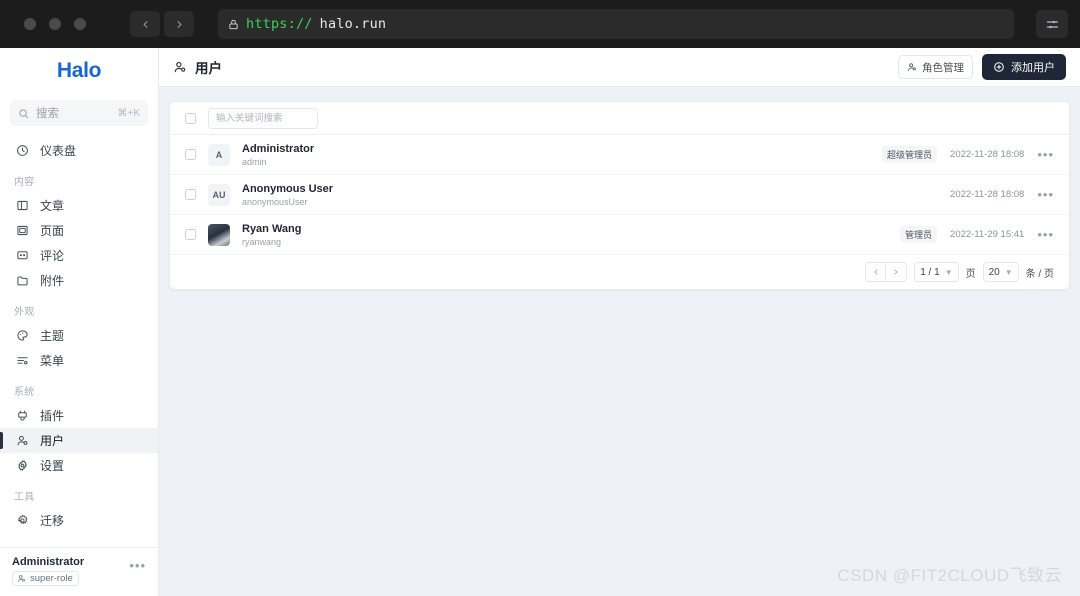  I want to click on role-management-button: 角色管理, so click(935, 67).